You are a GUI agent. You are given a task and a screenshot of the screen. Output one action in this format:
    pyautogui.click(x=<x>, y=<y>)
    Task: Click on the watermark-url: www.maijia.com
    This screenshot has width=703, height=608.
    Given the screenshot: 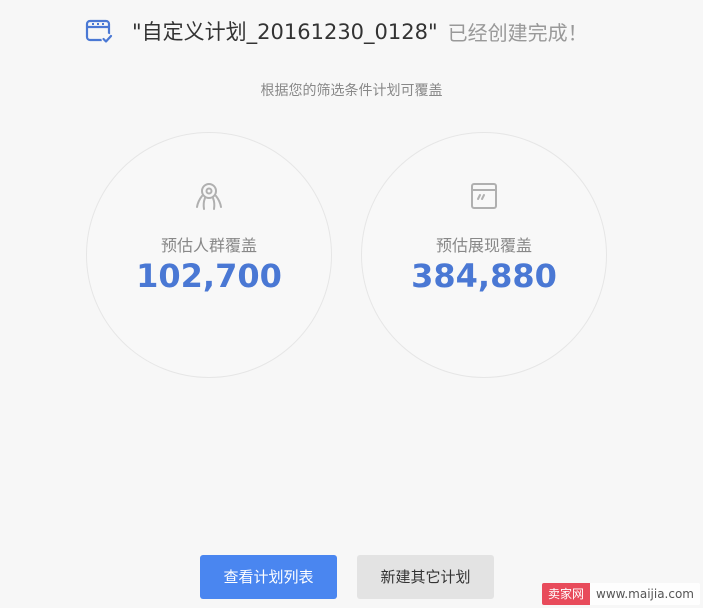 What is the action you would take?
    pyautogui.click(x=645, y=594)
    